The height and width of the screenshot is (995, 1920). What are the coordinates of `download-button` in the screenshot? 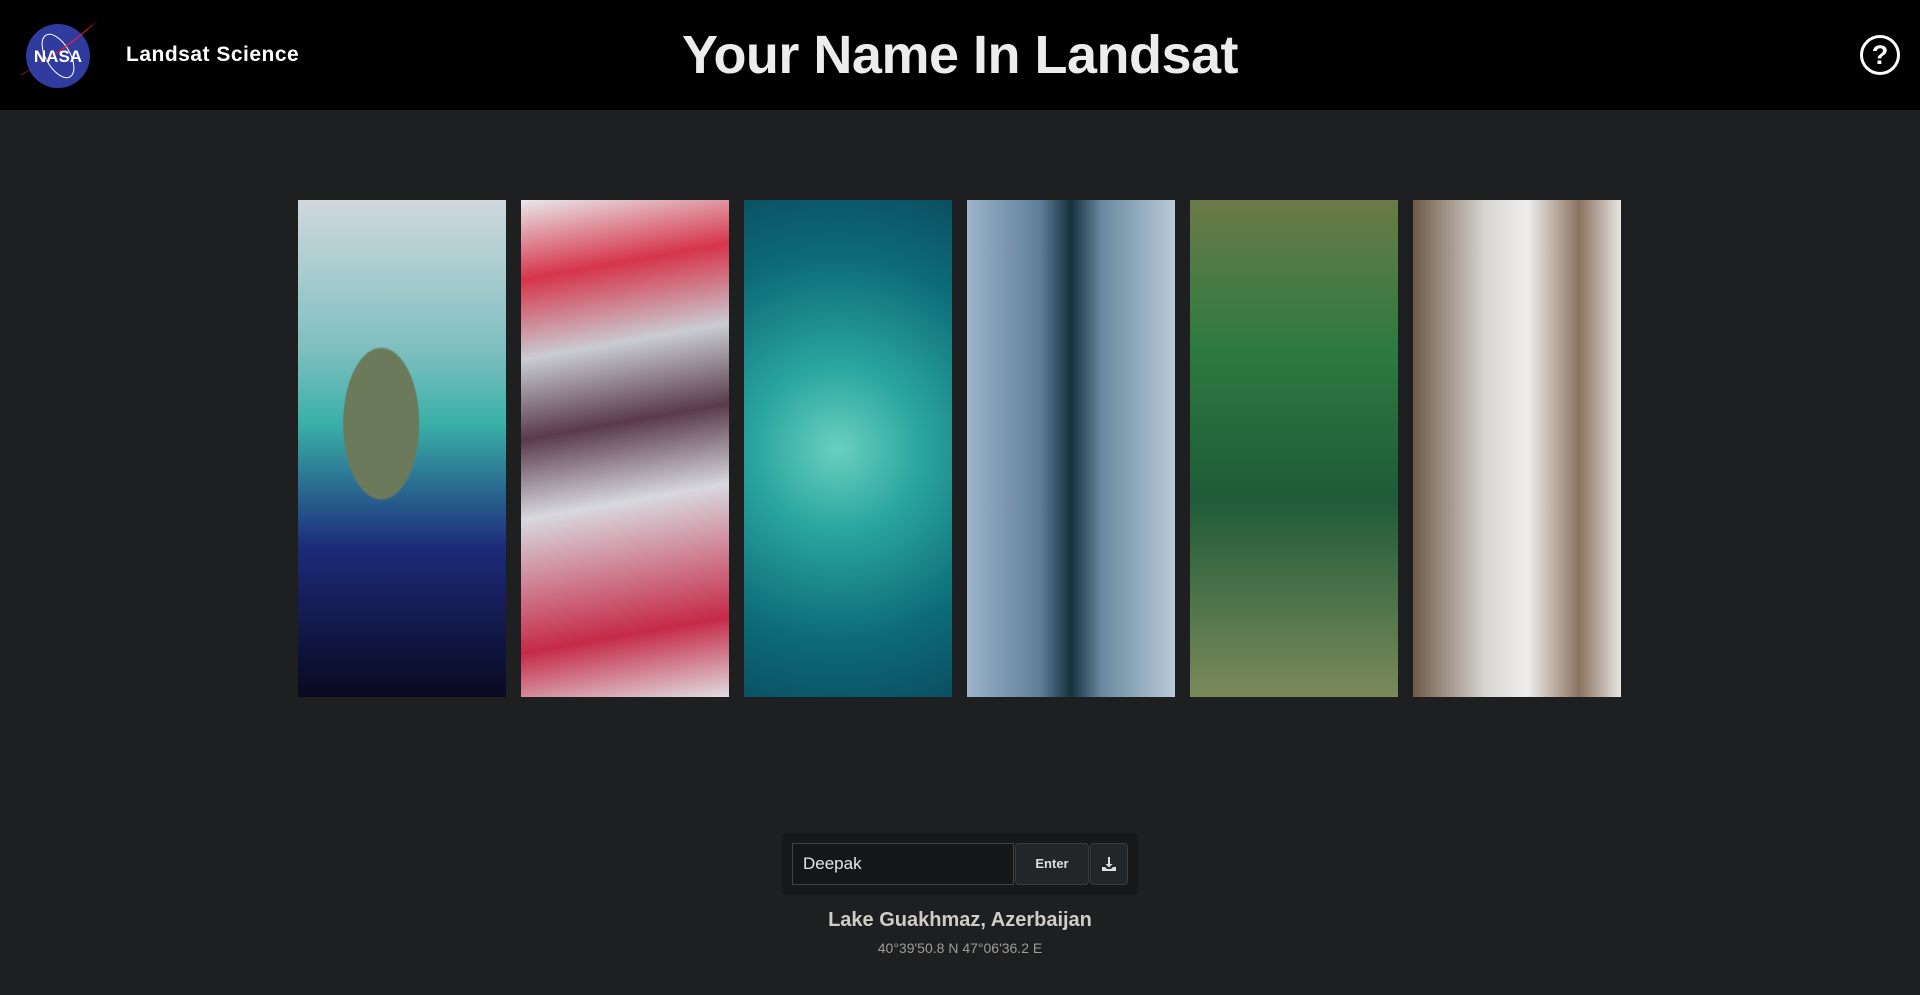 It's located at (1109, 864).